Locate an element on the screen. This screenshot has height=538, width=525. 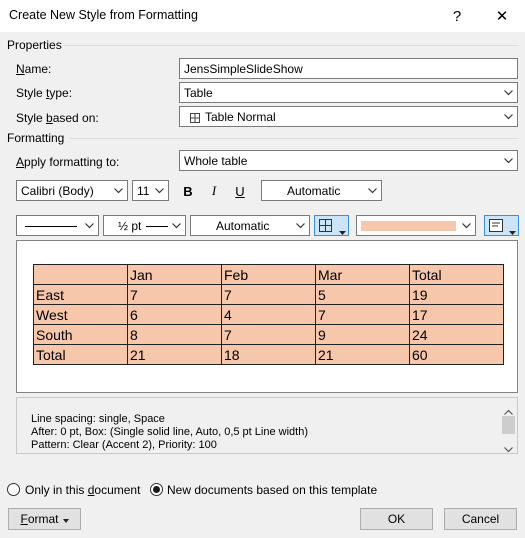
table-cell: West is located at coordinates (80, 314).